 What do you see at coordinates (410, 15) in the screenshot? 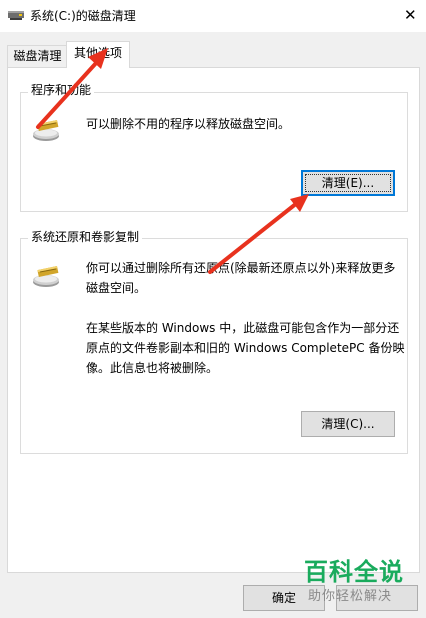
I see `close-icon: ✕` at bounding box center [410, 15].